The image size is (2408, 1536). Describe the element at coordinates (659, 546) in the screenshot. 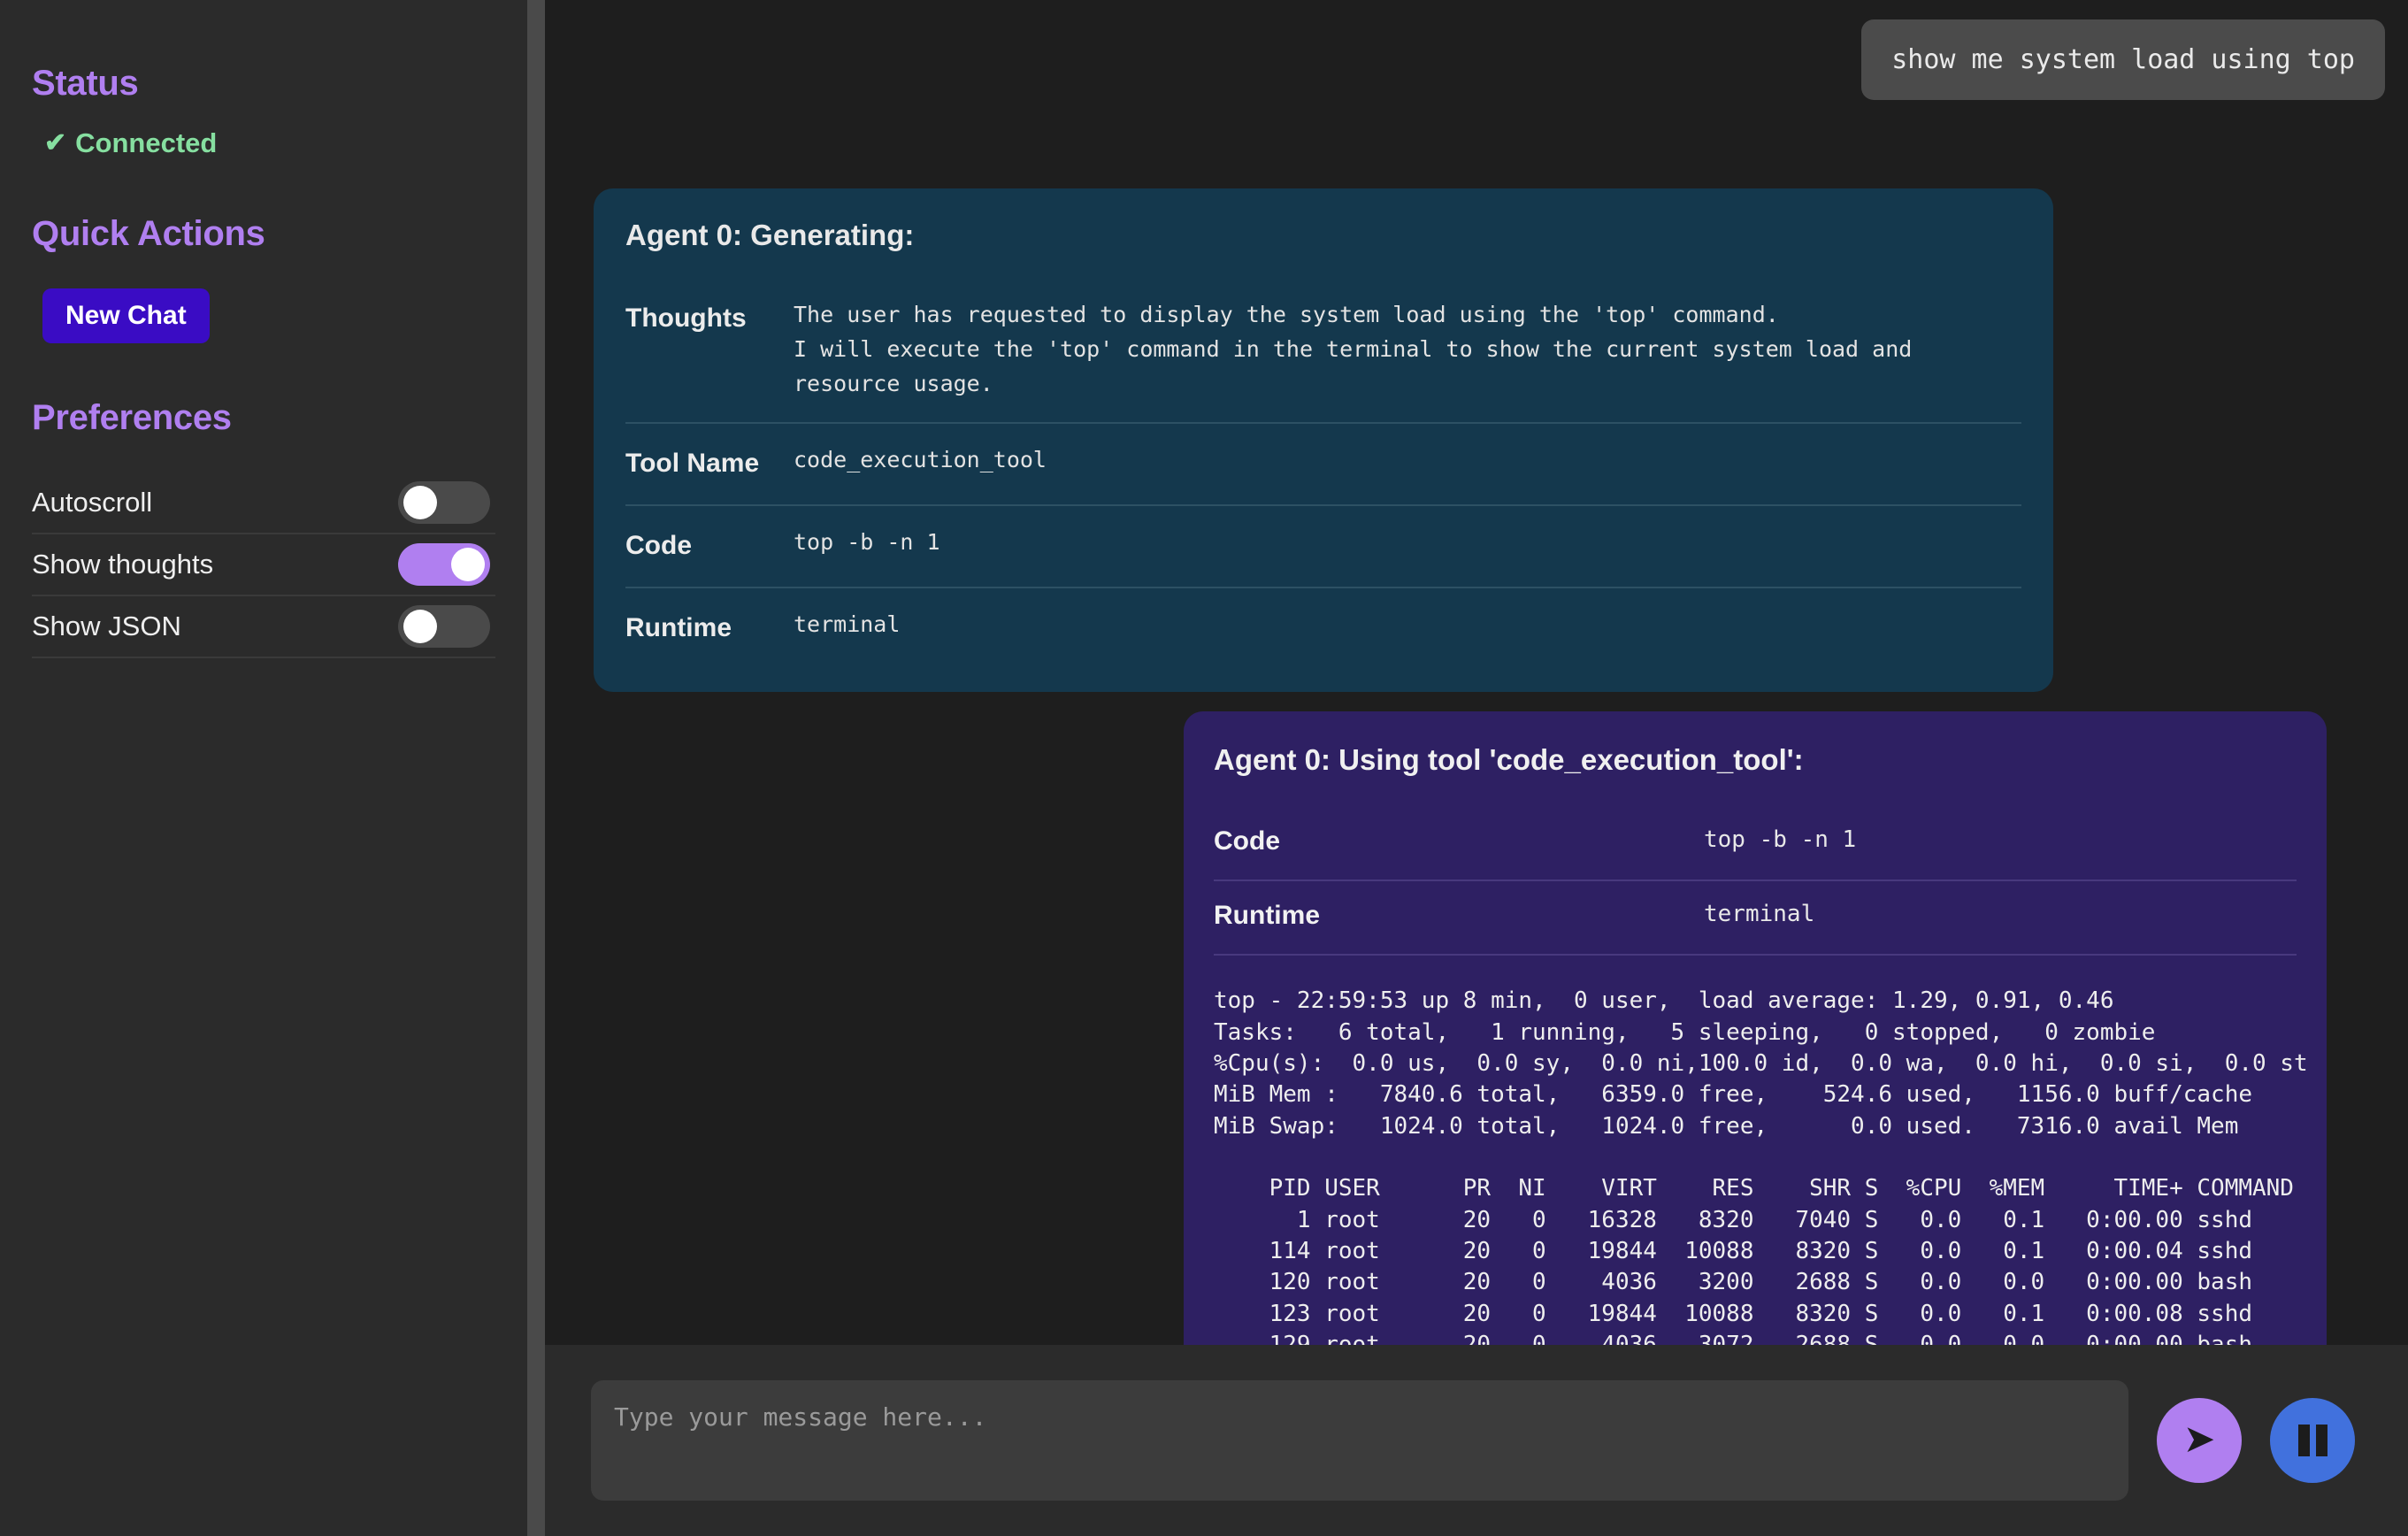

I see `generating-key-code: Code` at that location.